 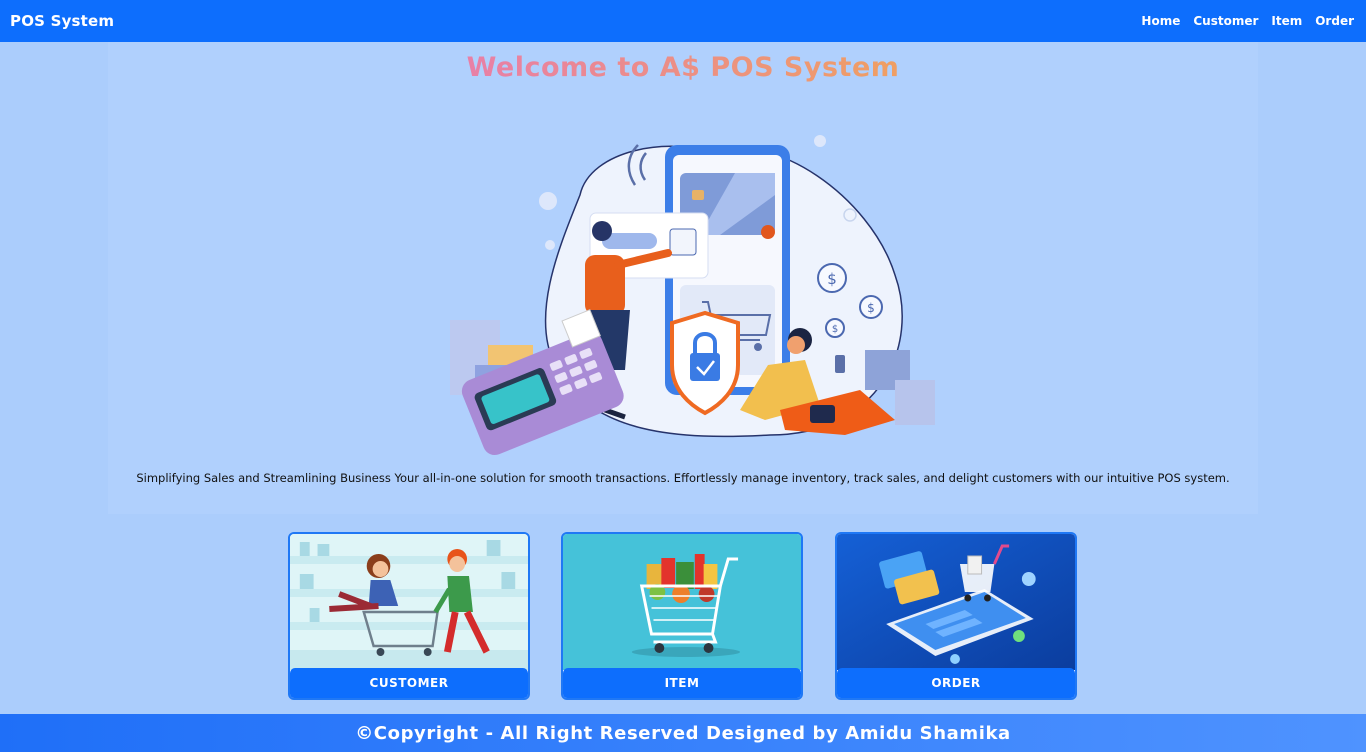 I want to click on item-card: ITEM, so click(x=682, y=616).